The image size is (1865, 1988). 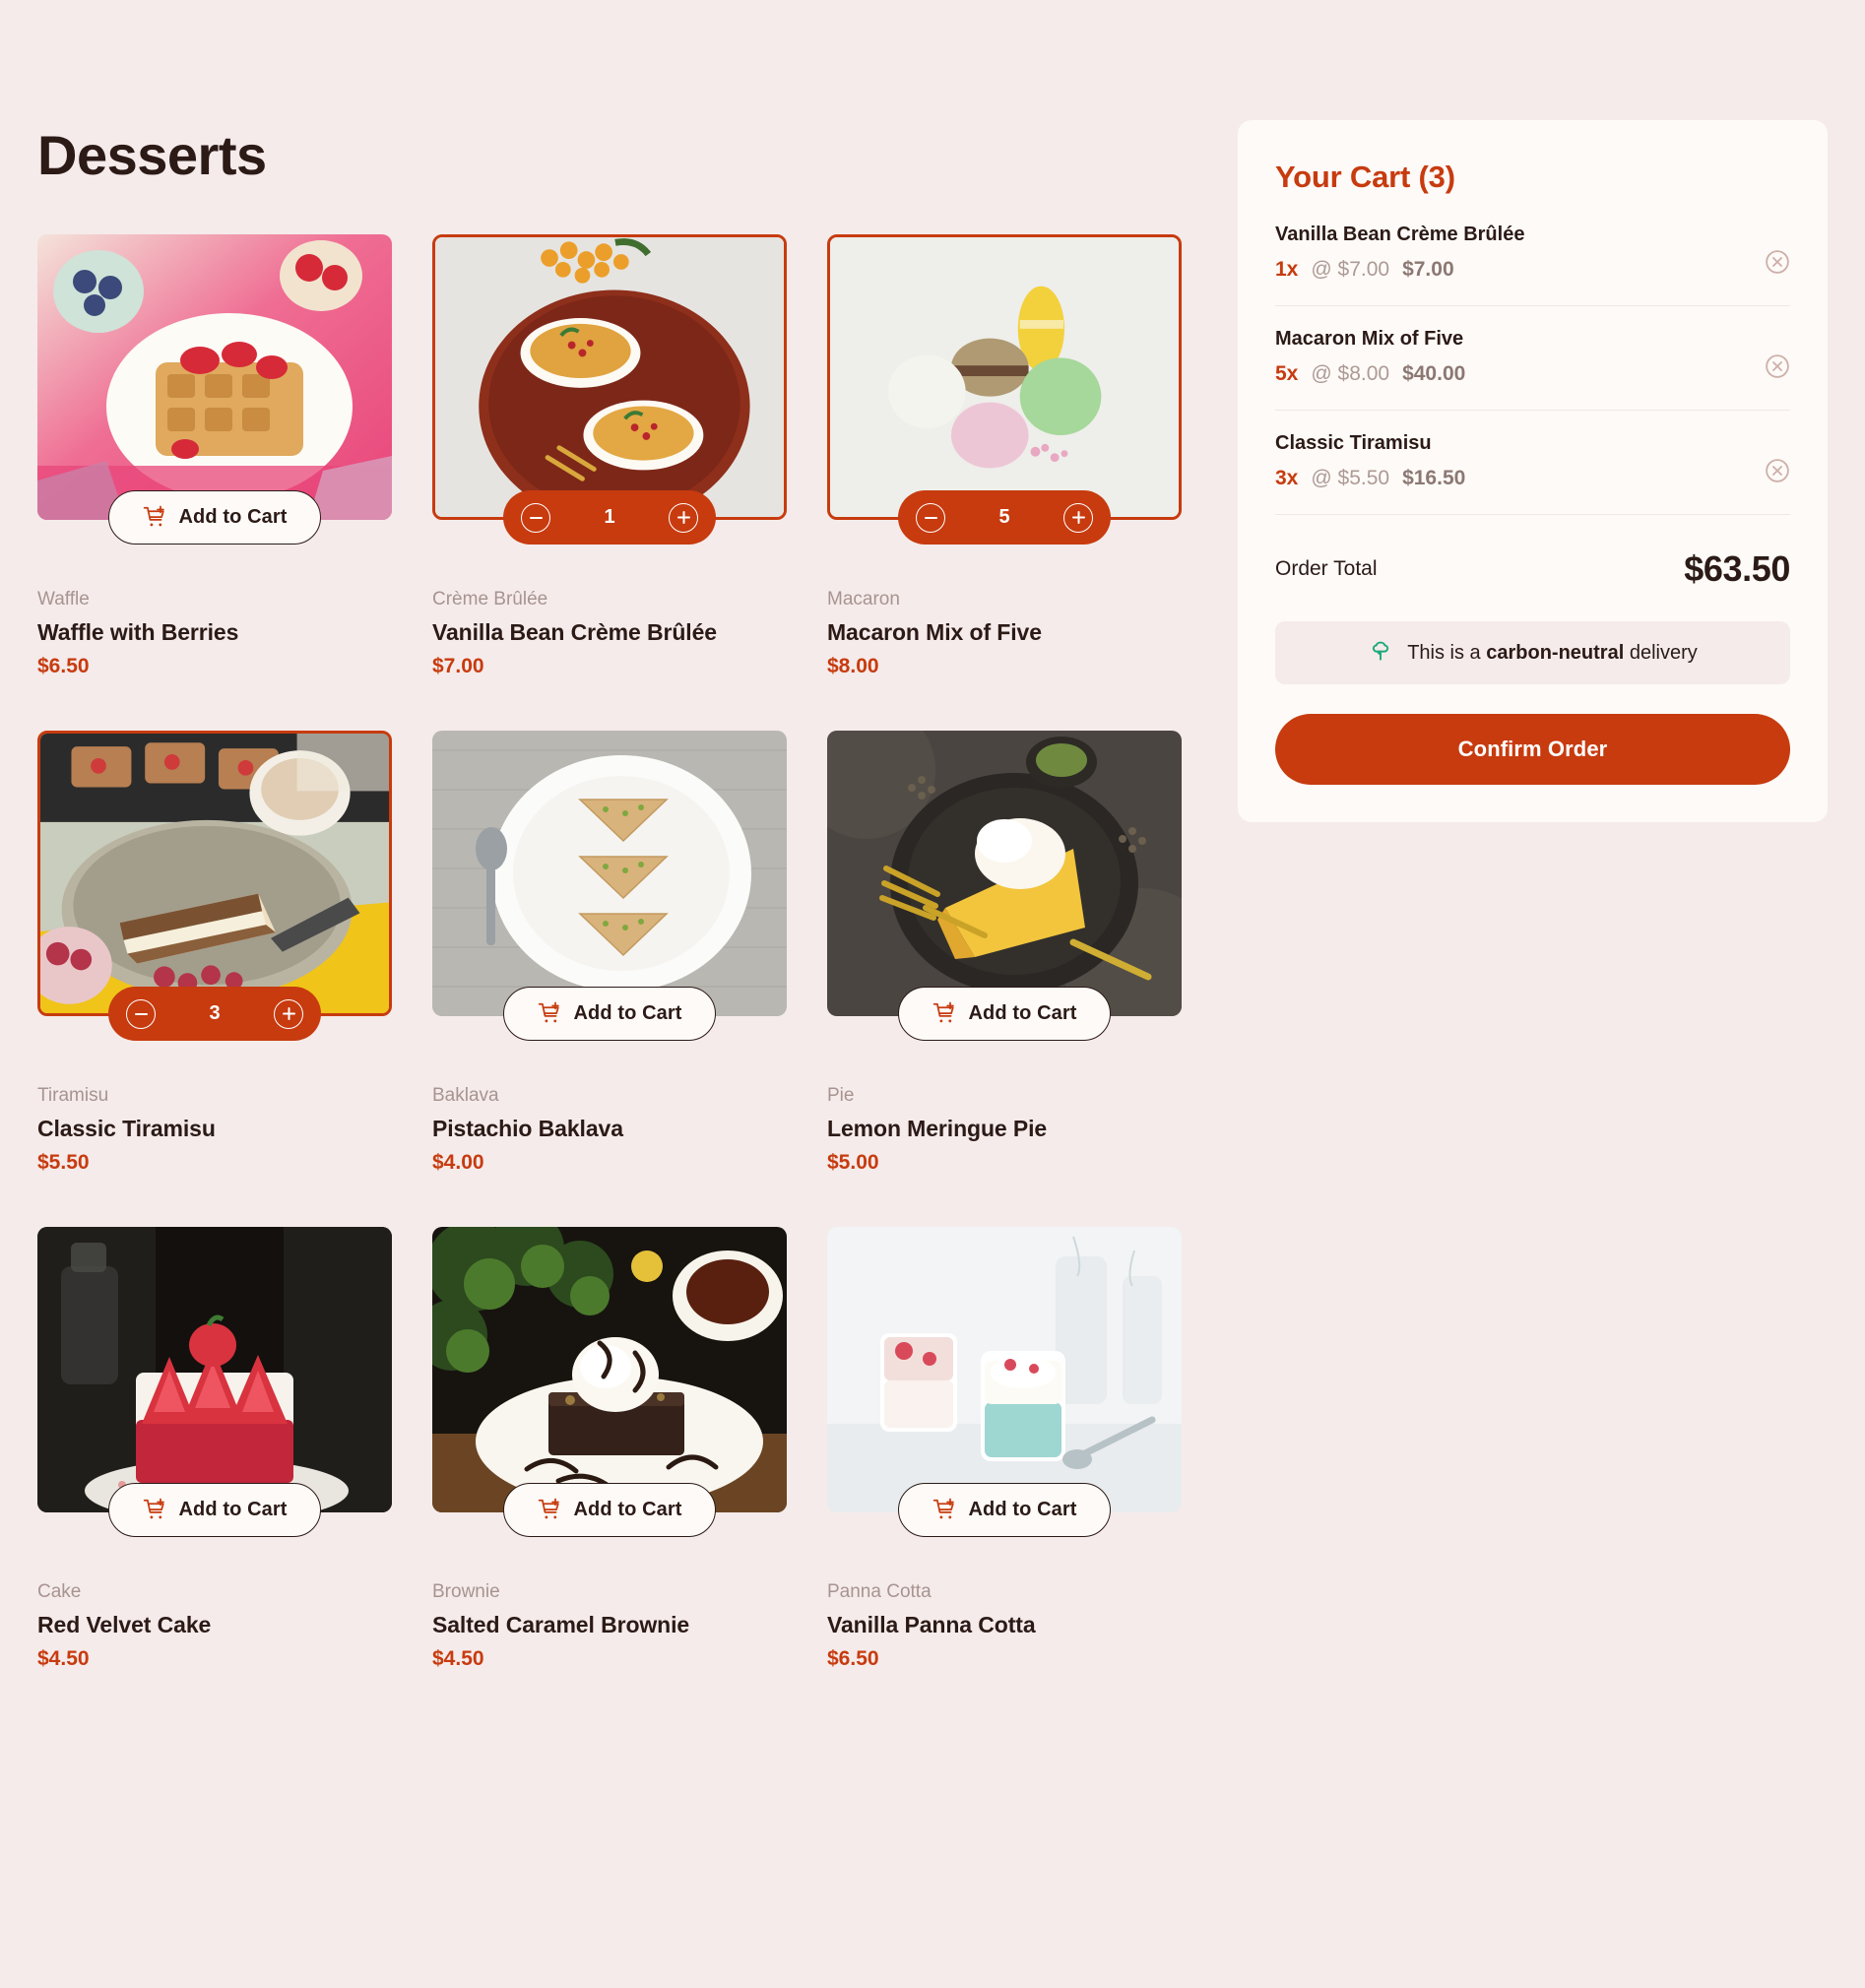 I want to click on product-price: $8.00, so click(x=853, y=666).